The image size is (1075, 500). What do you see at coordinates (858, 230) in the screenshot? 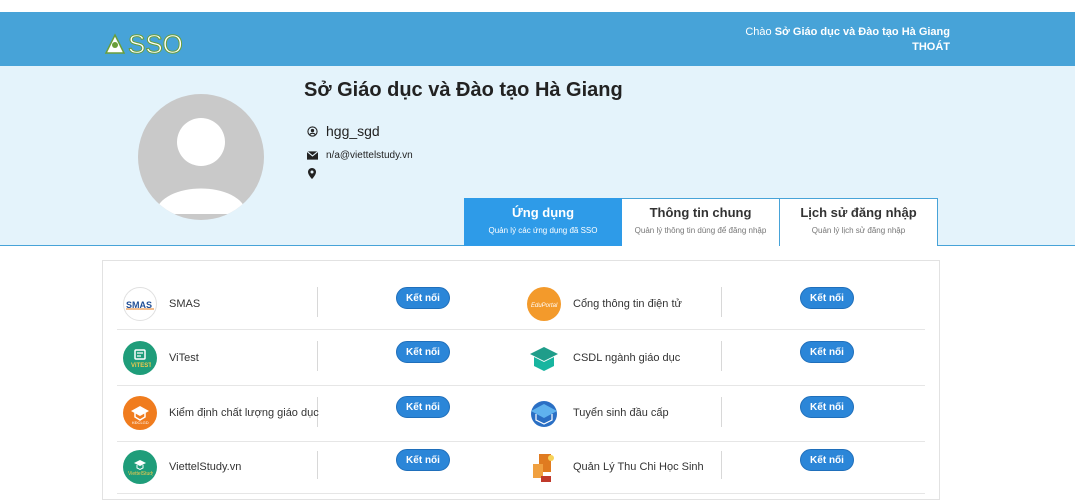
I see `tab-subtitle: Quản lý lịch sử đăng nhập` at bounding box center [858, 230].